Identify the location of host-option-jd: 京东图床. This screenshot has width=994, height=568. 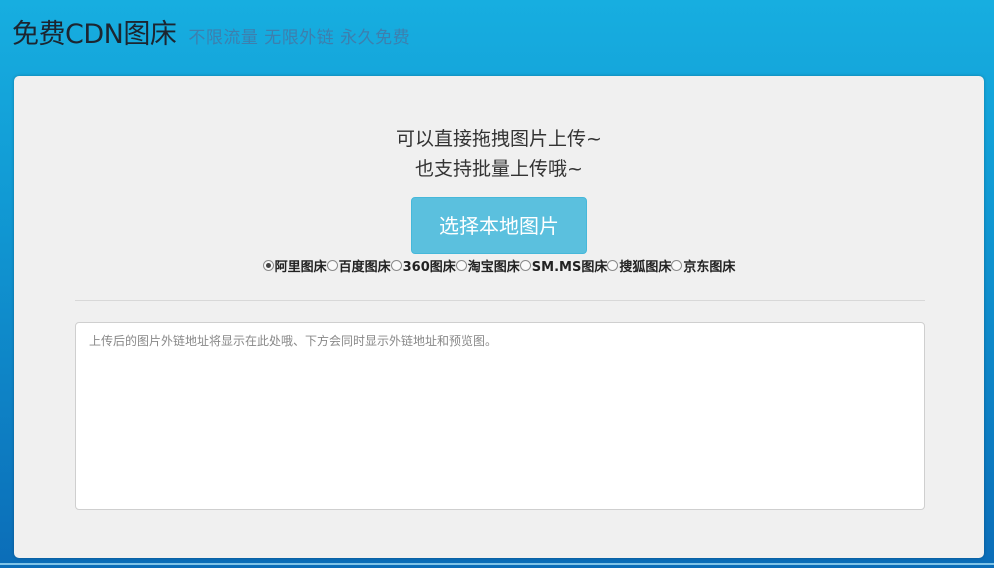
(703, 265).